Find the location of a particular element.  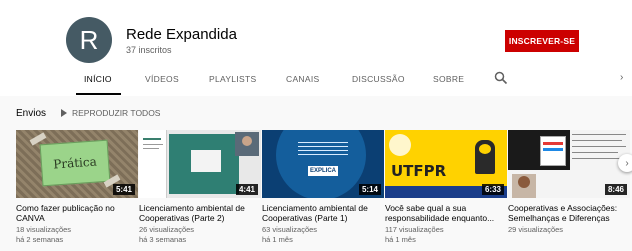

video-age: há 3 semanas is located at coordinates (163, 239).